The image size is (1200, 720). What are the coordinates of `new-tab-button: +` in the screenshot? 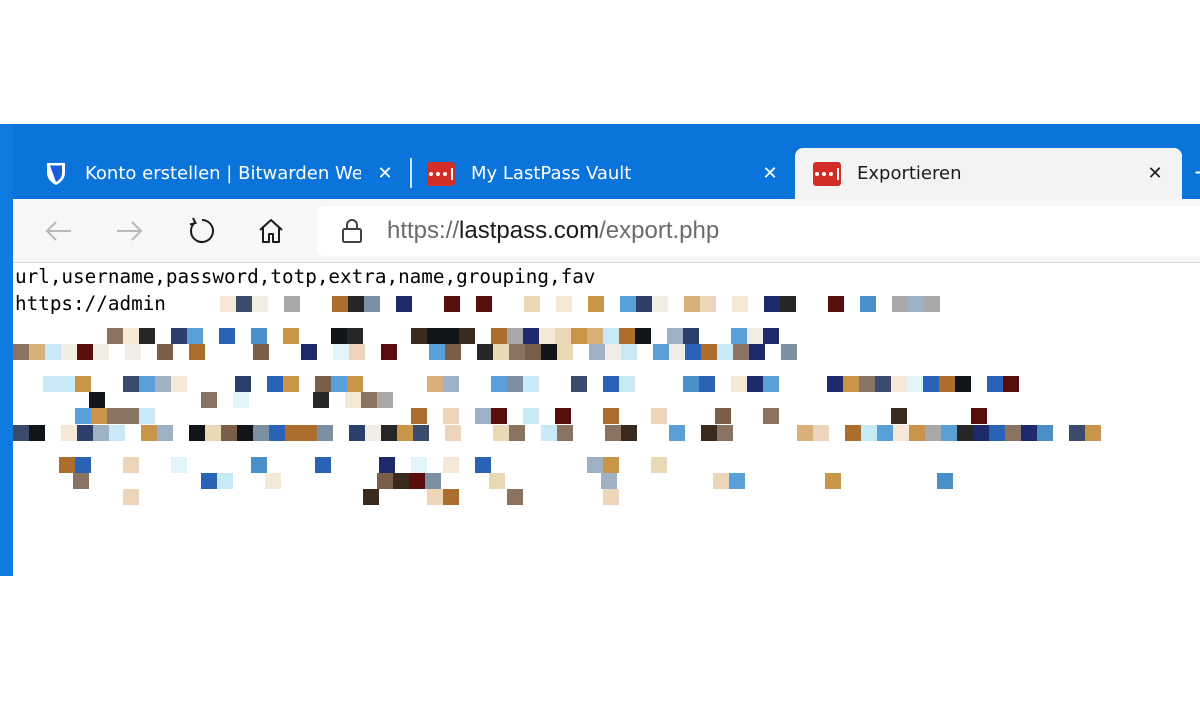 It's located at (1196, 172).